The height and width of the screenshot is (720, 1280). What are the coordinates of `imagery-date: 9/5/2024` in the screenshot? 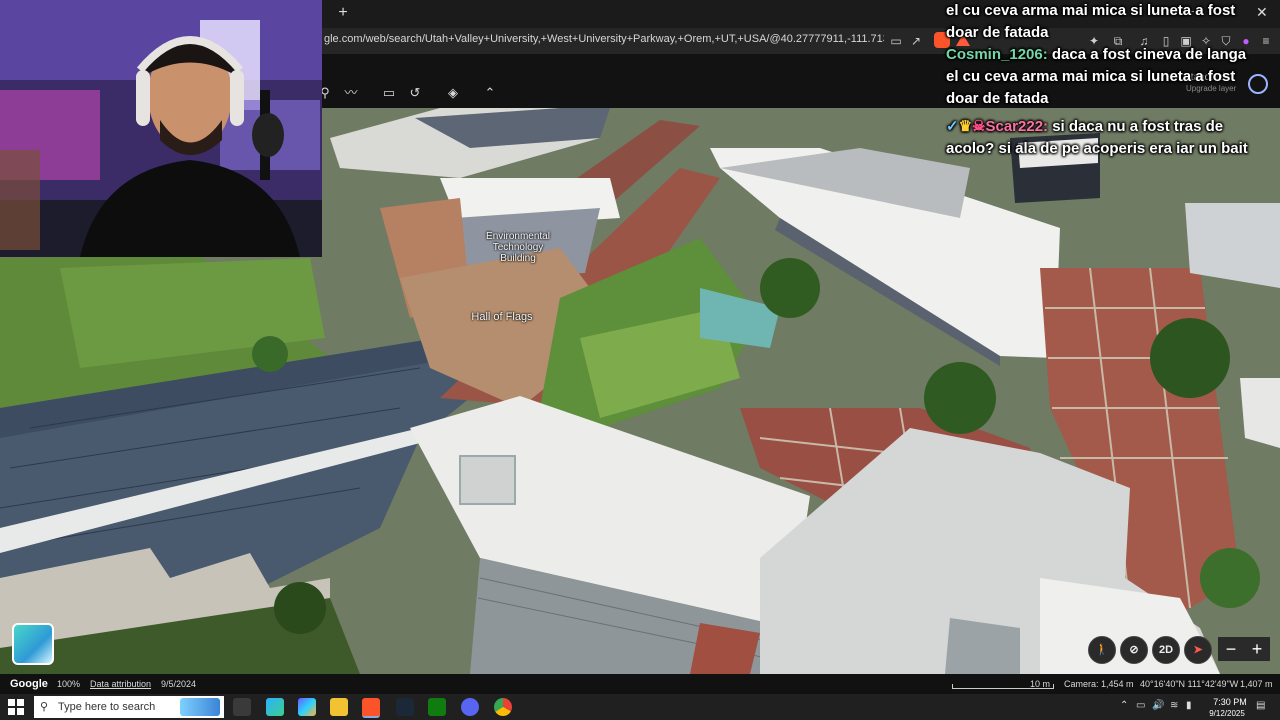 It's located at (179, 684).